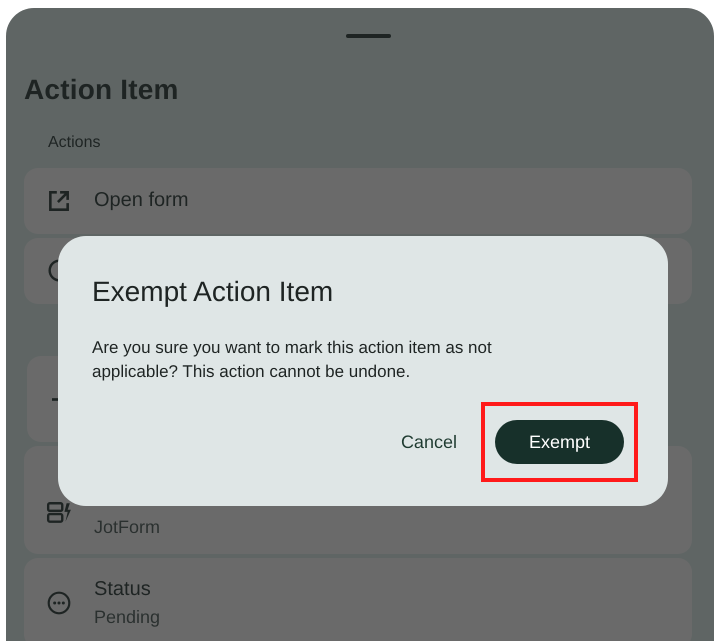 This screenshot has width=714, height=641. What do you see at coordinates (123, 589) in the screenshot?
I see `info-label: Status` at bounding box center [123, 589].